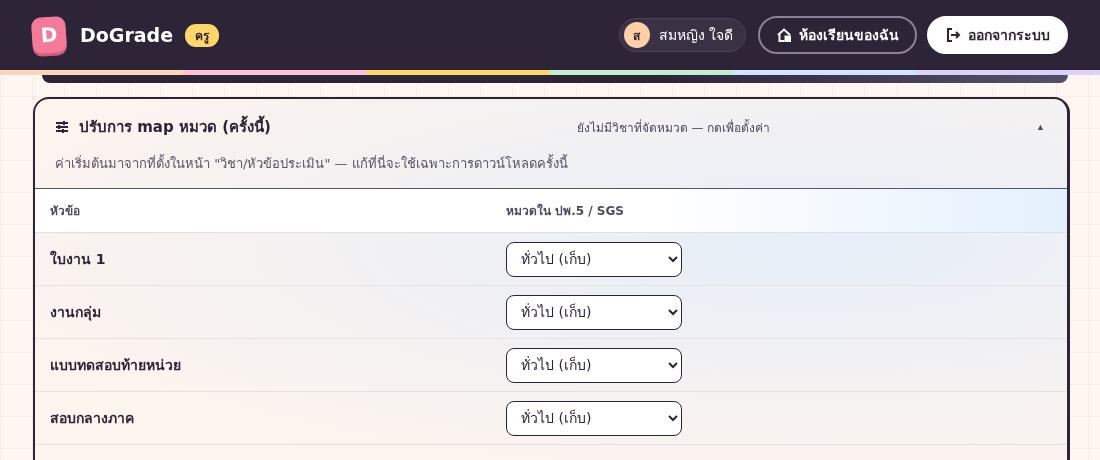 This screenshot has height=460, width=1100. What do you see at coordinates (636, 35) in the screenshot?
I see `user-avatar: ส` at bounding box center [636, 35].